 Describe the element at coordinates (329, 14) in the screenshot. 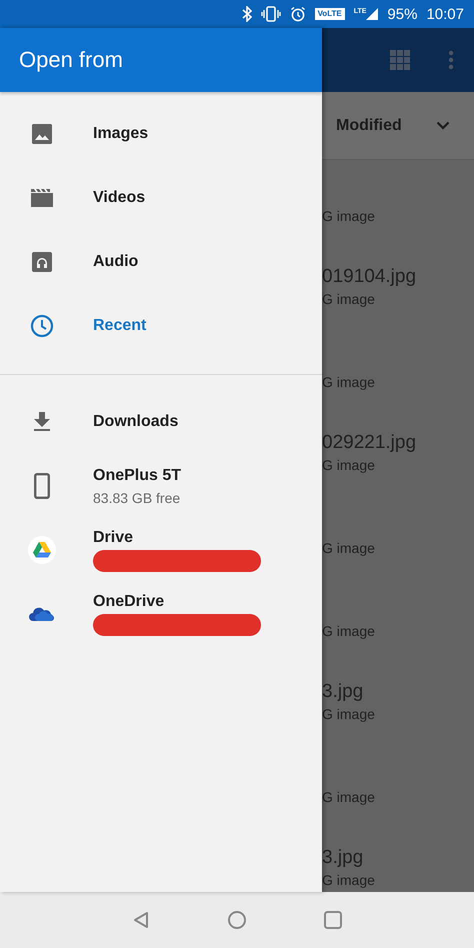

I see `volte-badge: VoLTE` at that location.